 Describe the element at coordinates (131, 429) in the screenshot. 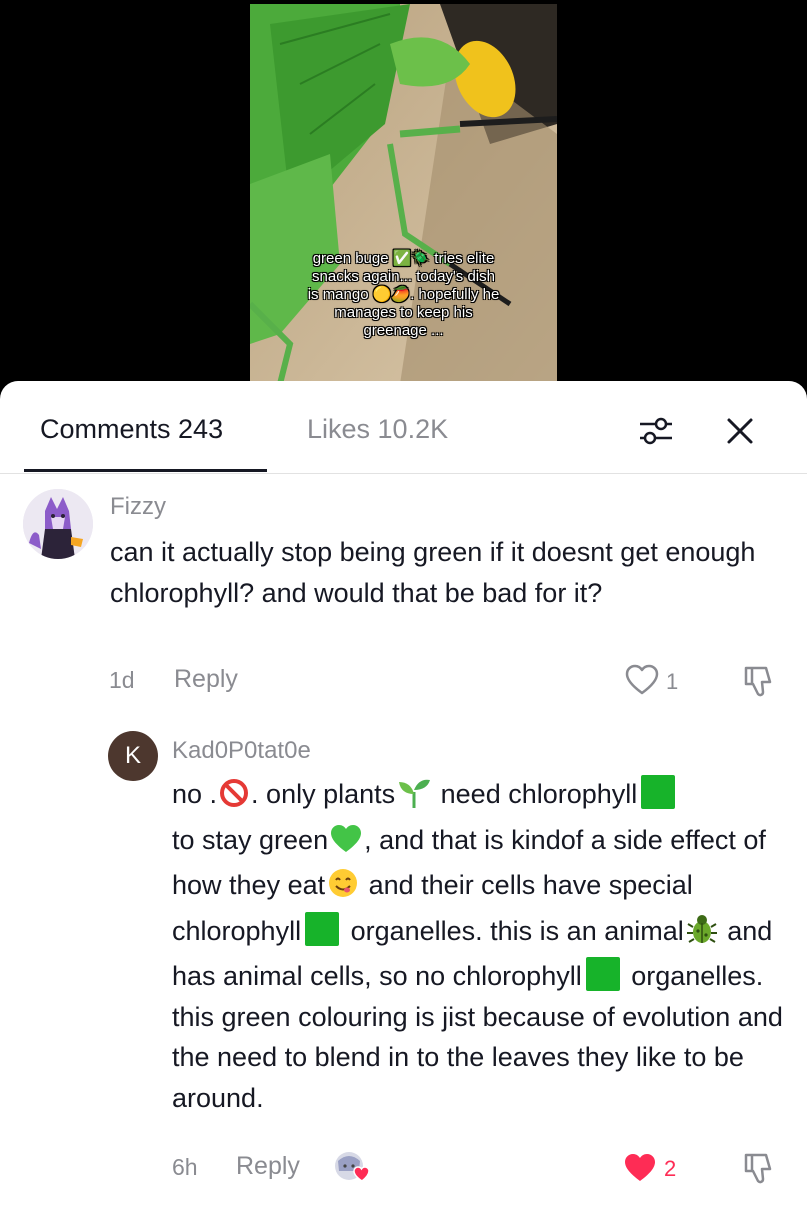

I see `tab-comments: Comments 243` at that location.